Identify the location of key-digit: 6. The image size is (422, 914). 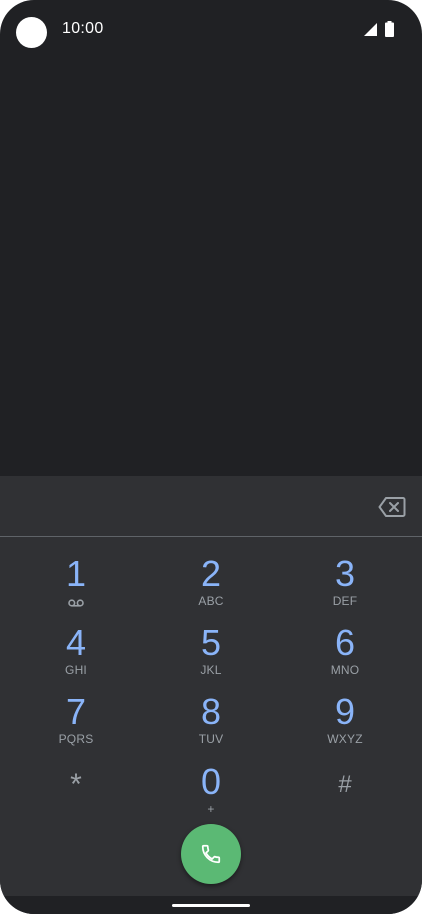
(345, 642).